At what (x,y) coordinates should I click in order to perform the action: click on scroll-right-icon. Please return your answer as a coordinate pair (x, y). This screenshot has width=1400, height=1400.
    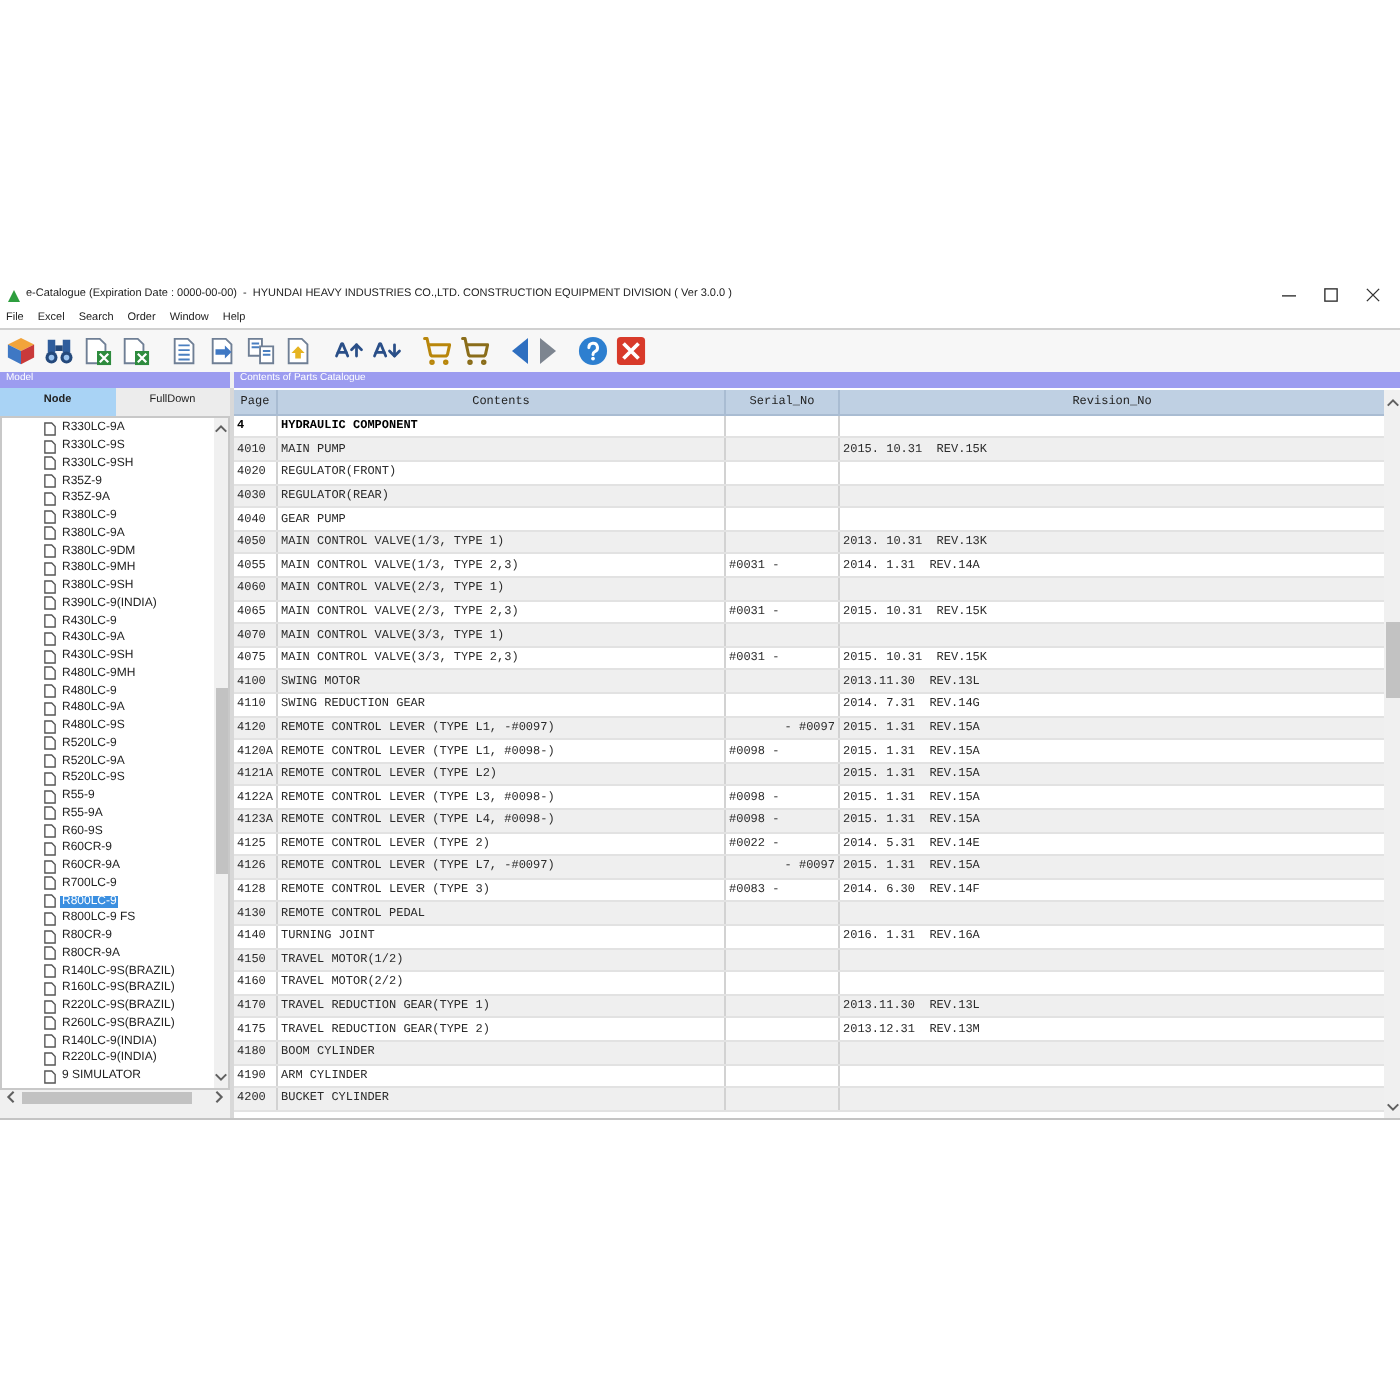
    Looking at the image, I should click on (219, 1097).